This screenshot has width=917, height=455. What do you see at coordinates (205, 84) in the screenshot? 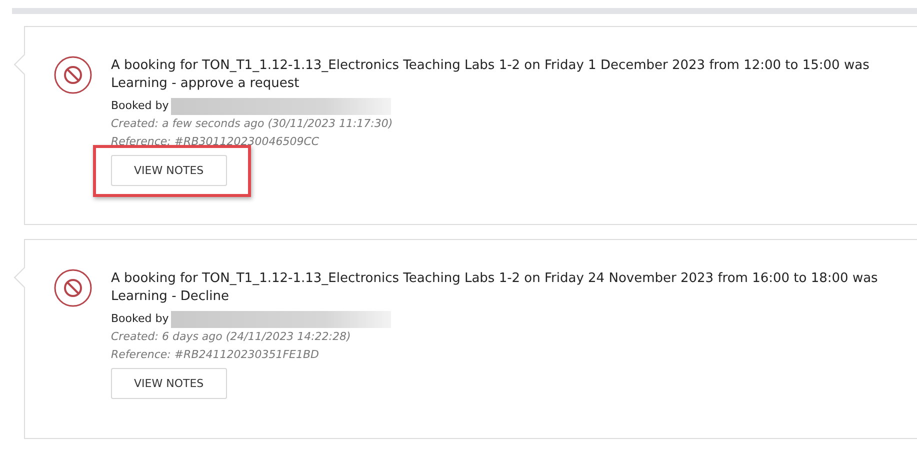
I see `notification-subtitle: Learning - approve a request` at bounding box center [205, 84].